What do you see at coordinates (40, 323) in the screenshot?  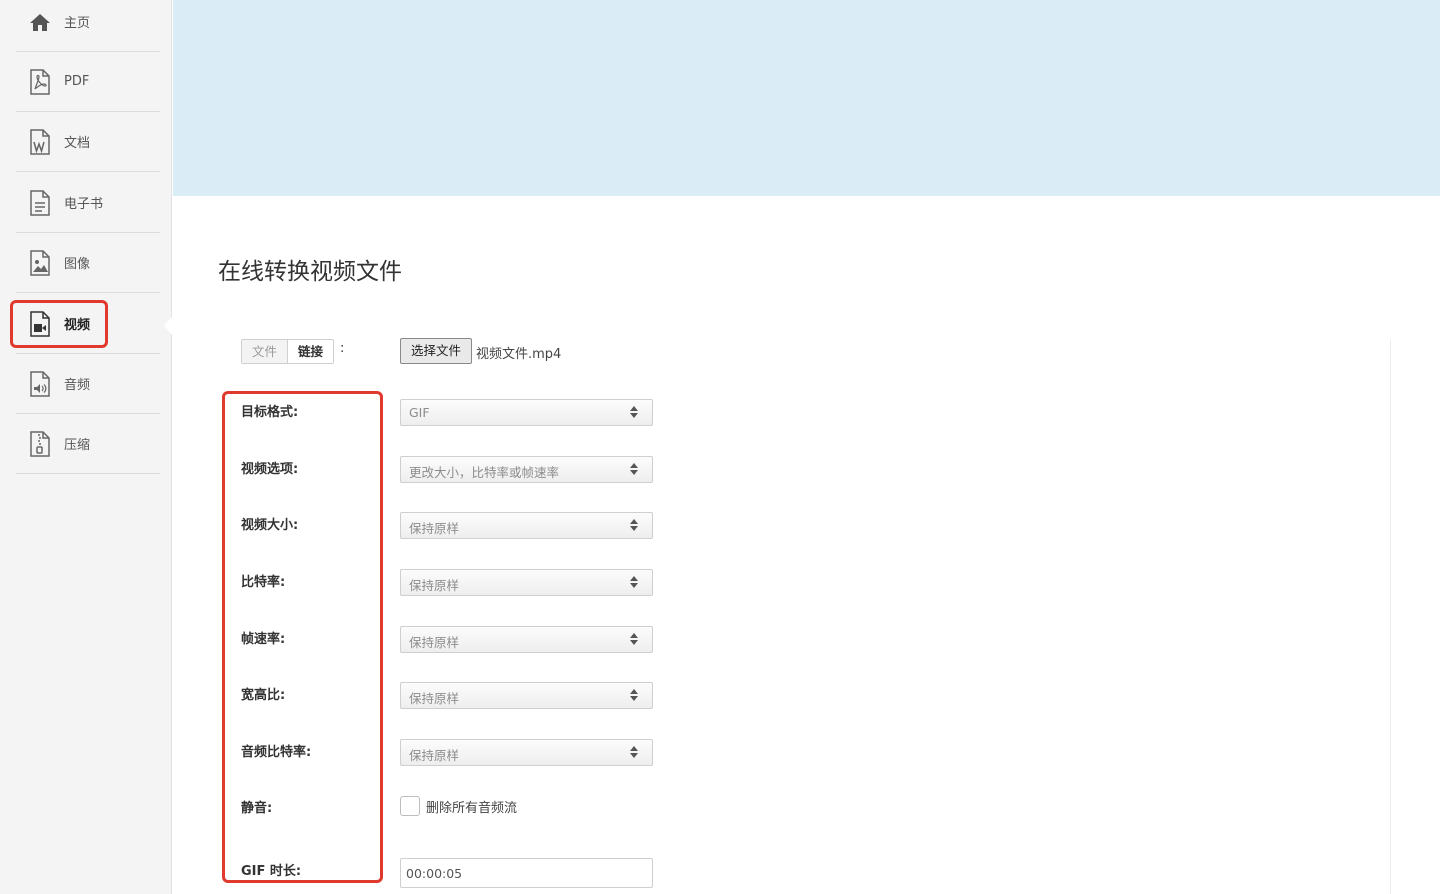 I see `video-file-icon` at bounding box center [40, 323].